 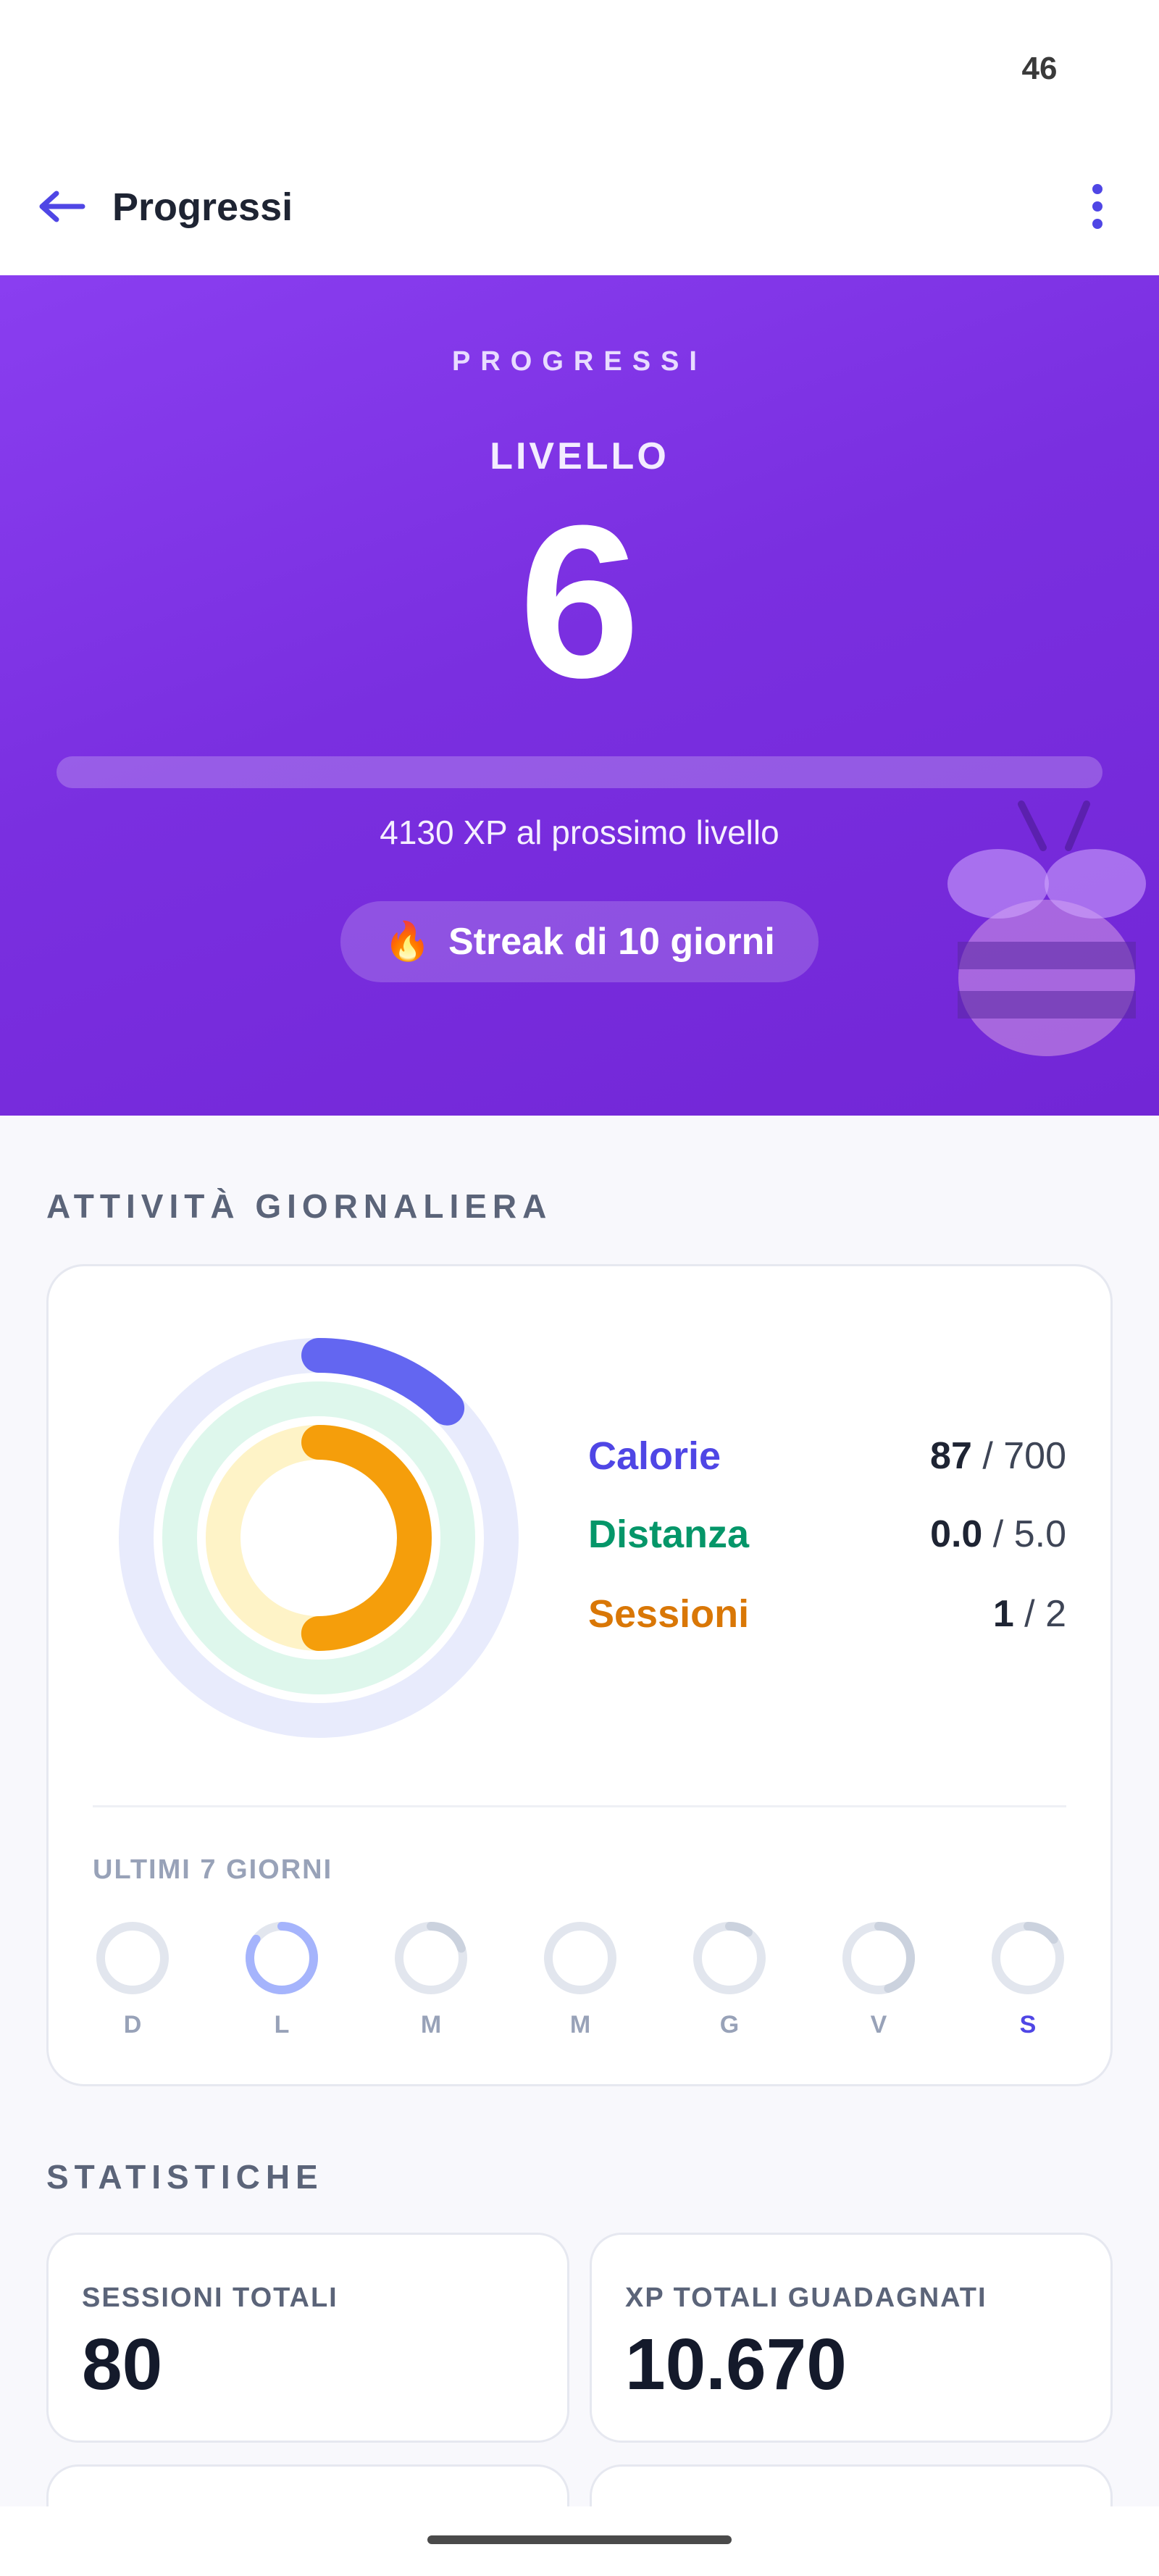 I want to click on metric-name: Distanza, so click(x=669, y=1534).